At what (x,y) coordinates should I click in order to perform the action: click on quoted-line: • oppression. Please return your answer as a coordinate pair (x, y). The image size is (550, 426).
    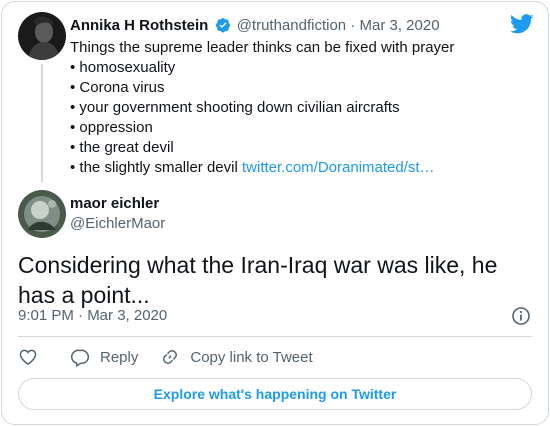
    Looking at the image, I should click on (111, 127).